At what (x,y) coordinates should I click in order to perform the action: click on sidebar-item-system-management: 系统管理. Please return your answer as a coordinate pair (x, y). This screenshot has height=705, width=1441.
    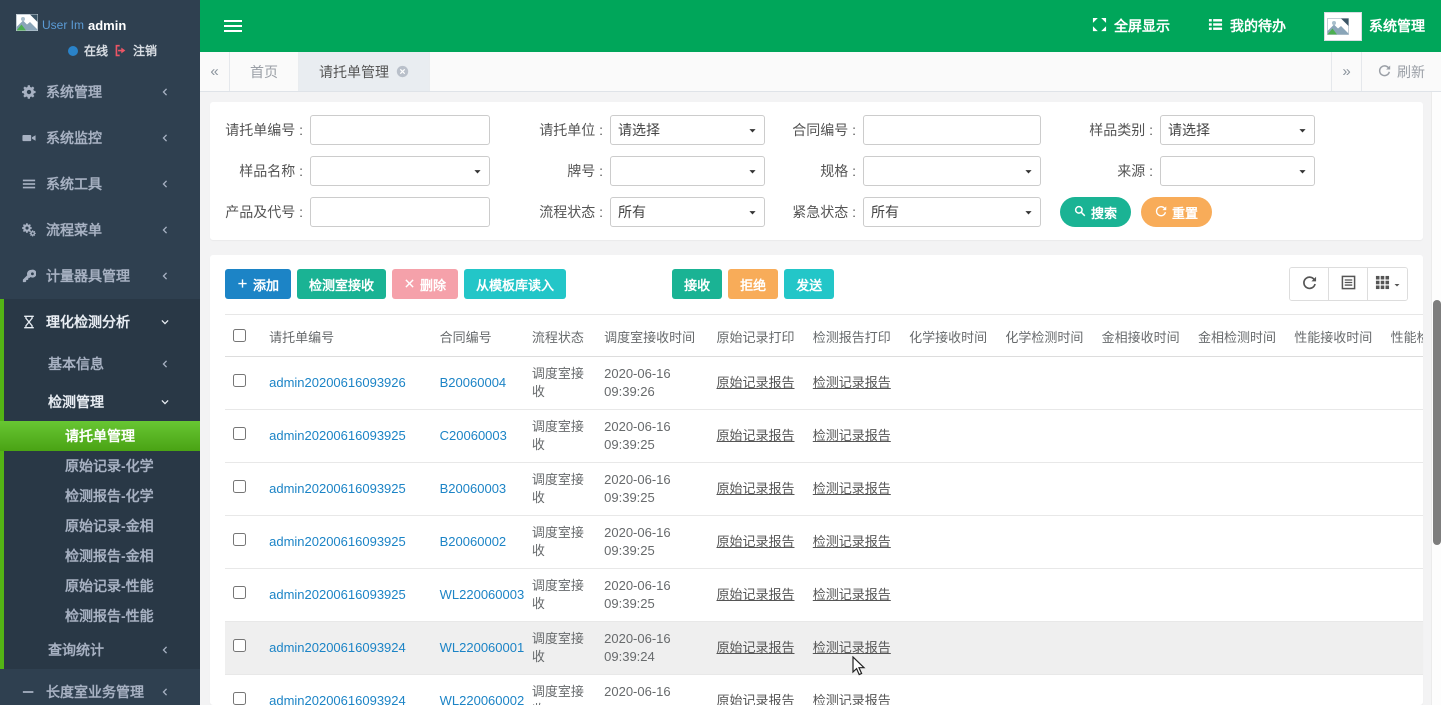
    Looking at the image, I should click on (100, 92).